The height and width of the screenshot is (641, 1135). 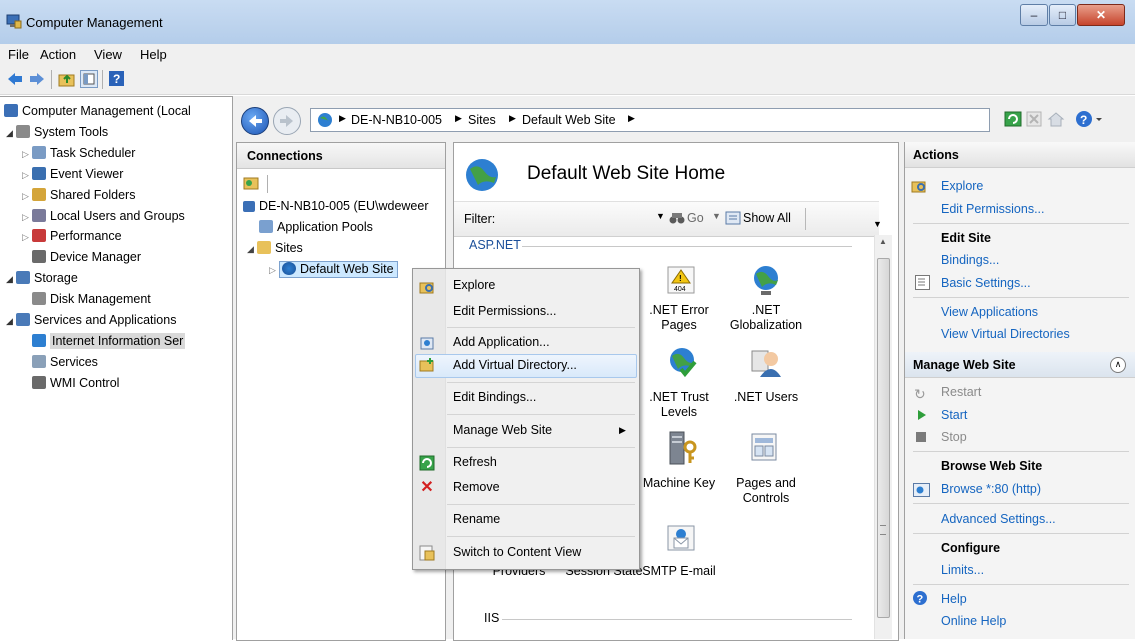 I want to click on tree-item-performance: ▷ Performance, so click(x=72, y=236).